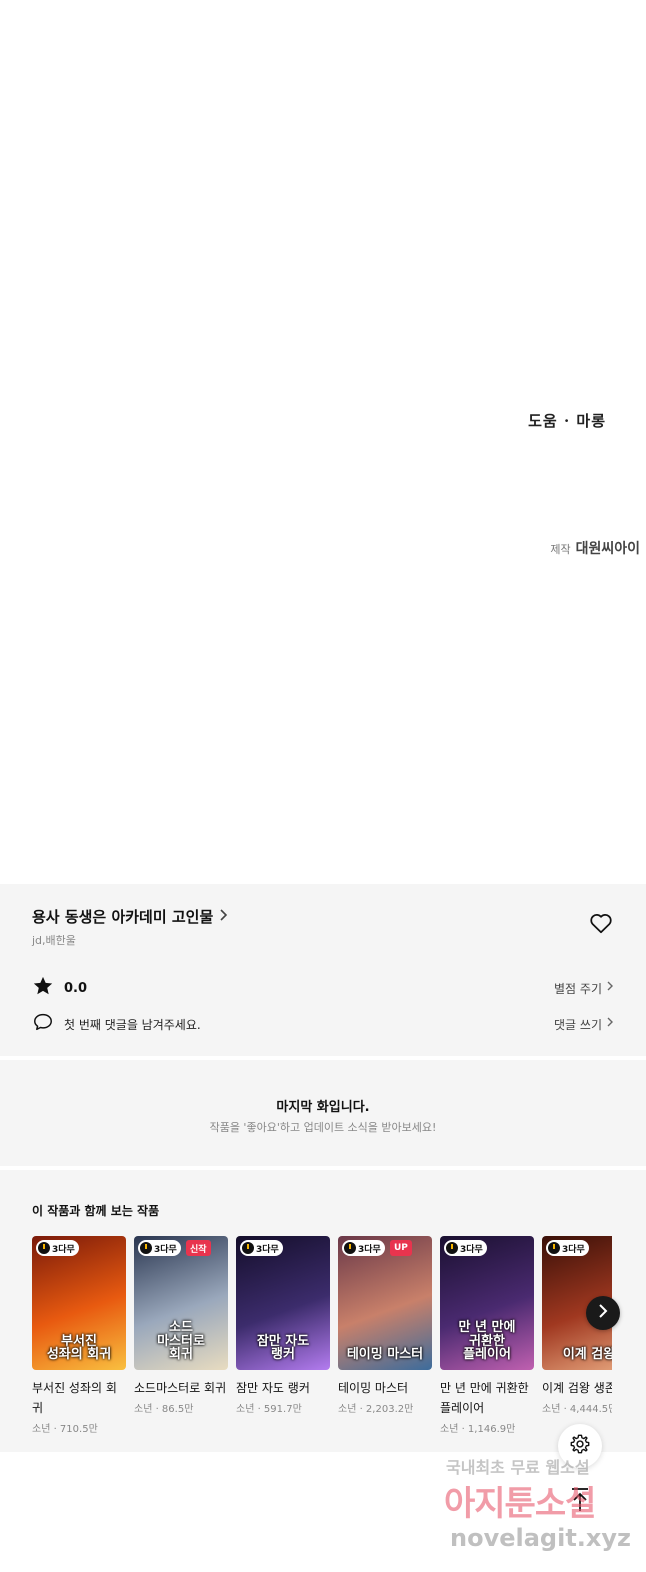  I want to click on write-comment-button: 댓글 쓰기, so click(584, 1024).